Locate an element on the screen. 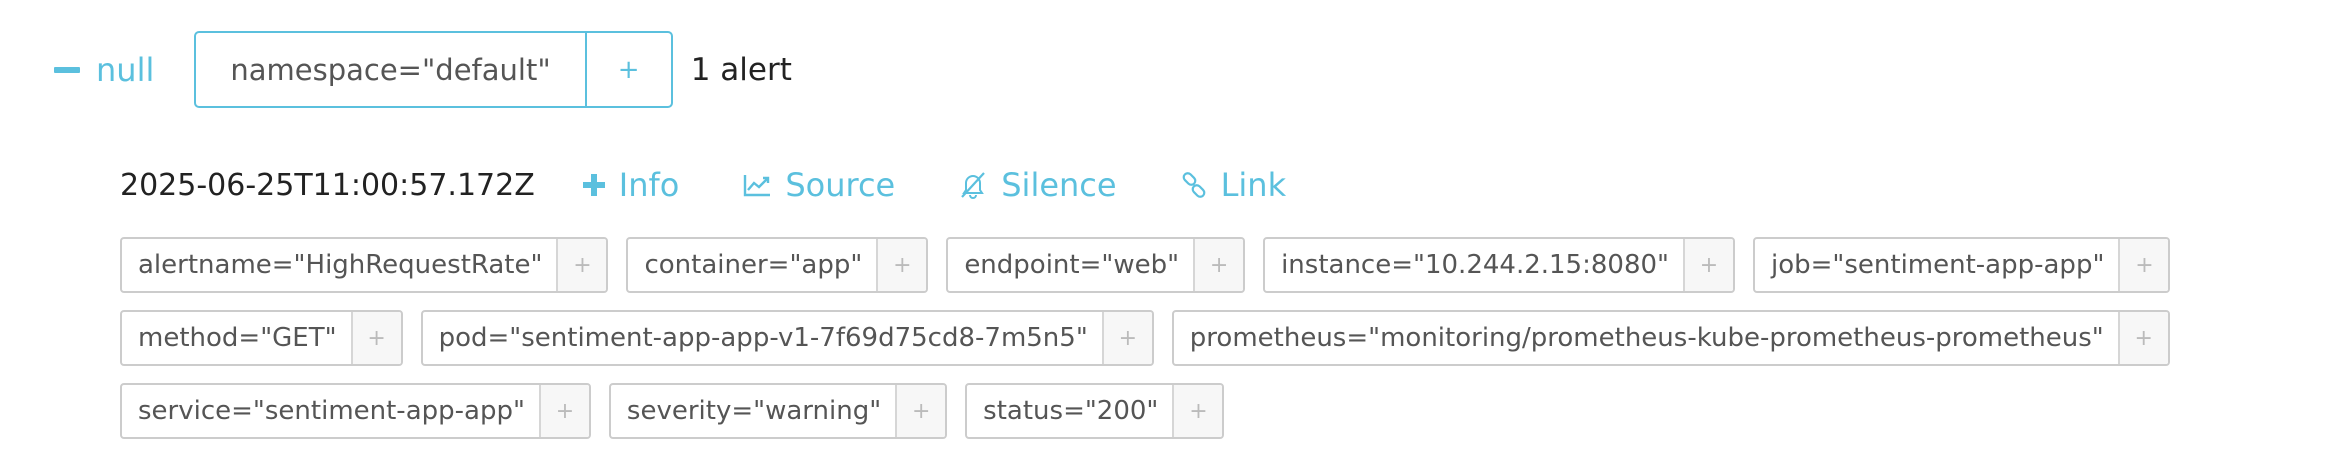 The height and width of the screenshot is (461, 2341). label-text: instance="10.244.2.15:8080" is located at coordinates (1474, 265).